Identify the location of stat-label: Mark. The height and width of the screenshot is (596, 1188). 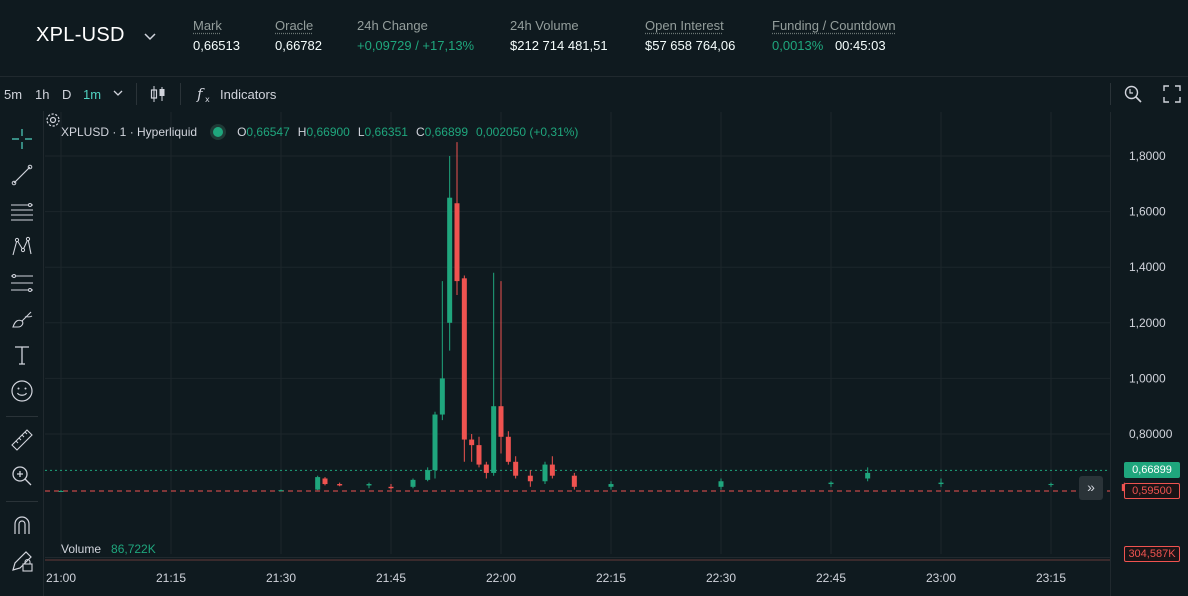
(216, 25).